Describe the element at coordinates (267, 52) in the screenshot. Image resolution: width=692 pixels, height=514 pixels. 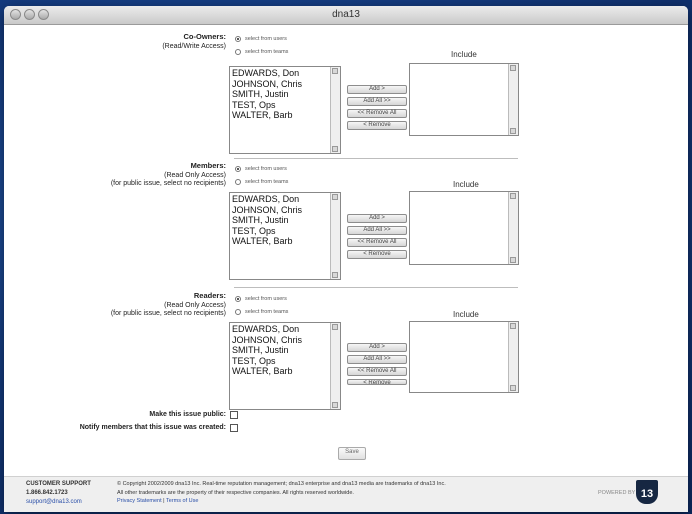
I see `co-owners-radio-teams-label: select from teams` at that location.